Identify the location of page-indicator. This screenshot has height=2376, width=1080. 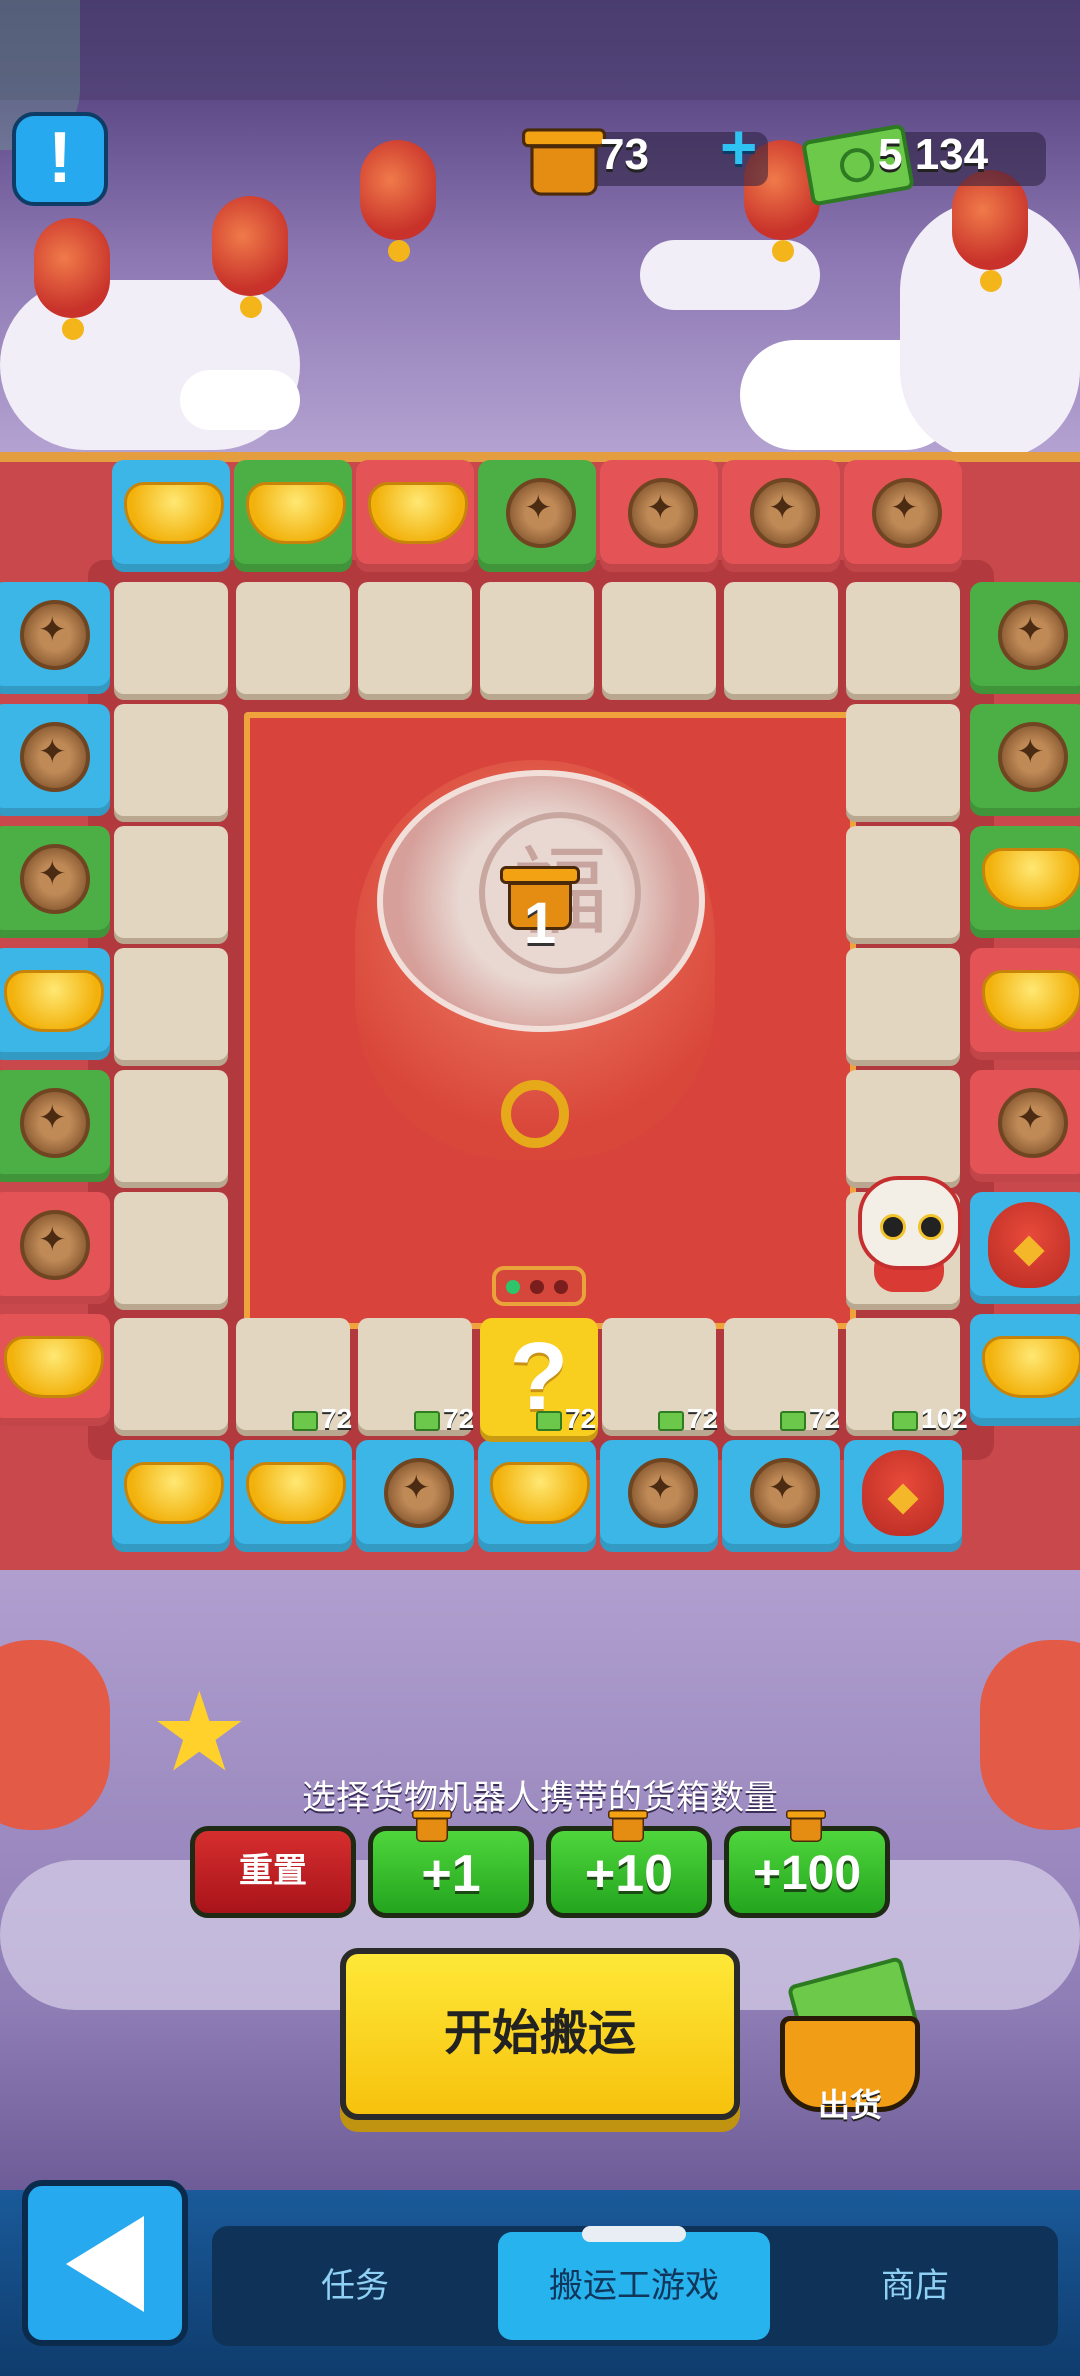
(539, 1286).